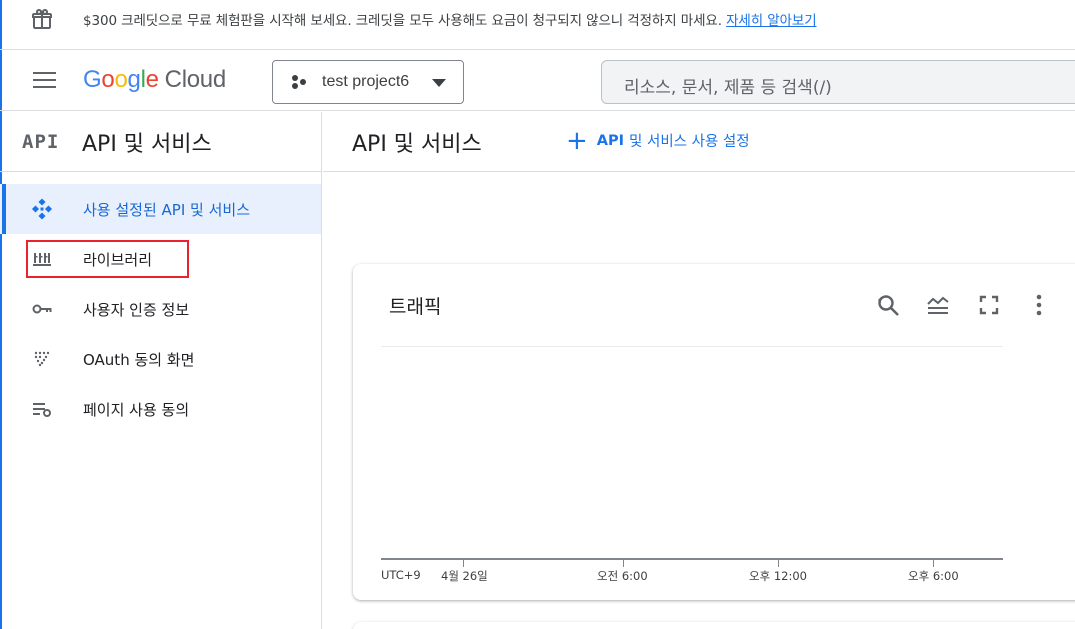 The width and height of the screenshot is (1075, 629). Describe the element at coordinates (401, 575) in the screenshot. I see `axis-label-timezone: UTC+9` at that location.